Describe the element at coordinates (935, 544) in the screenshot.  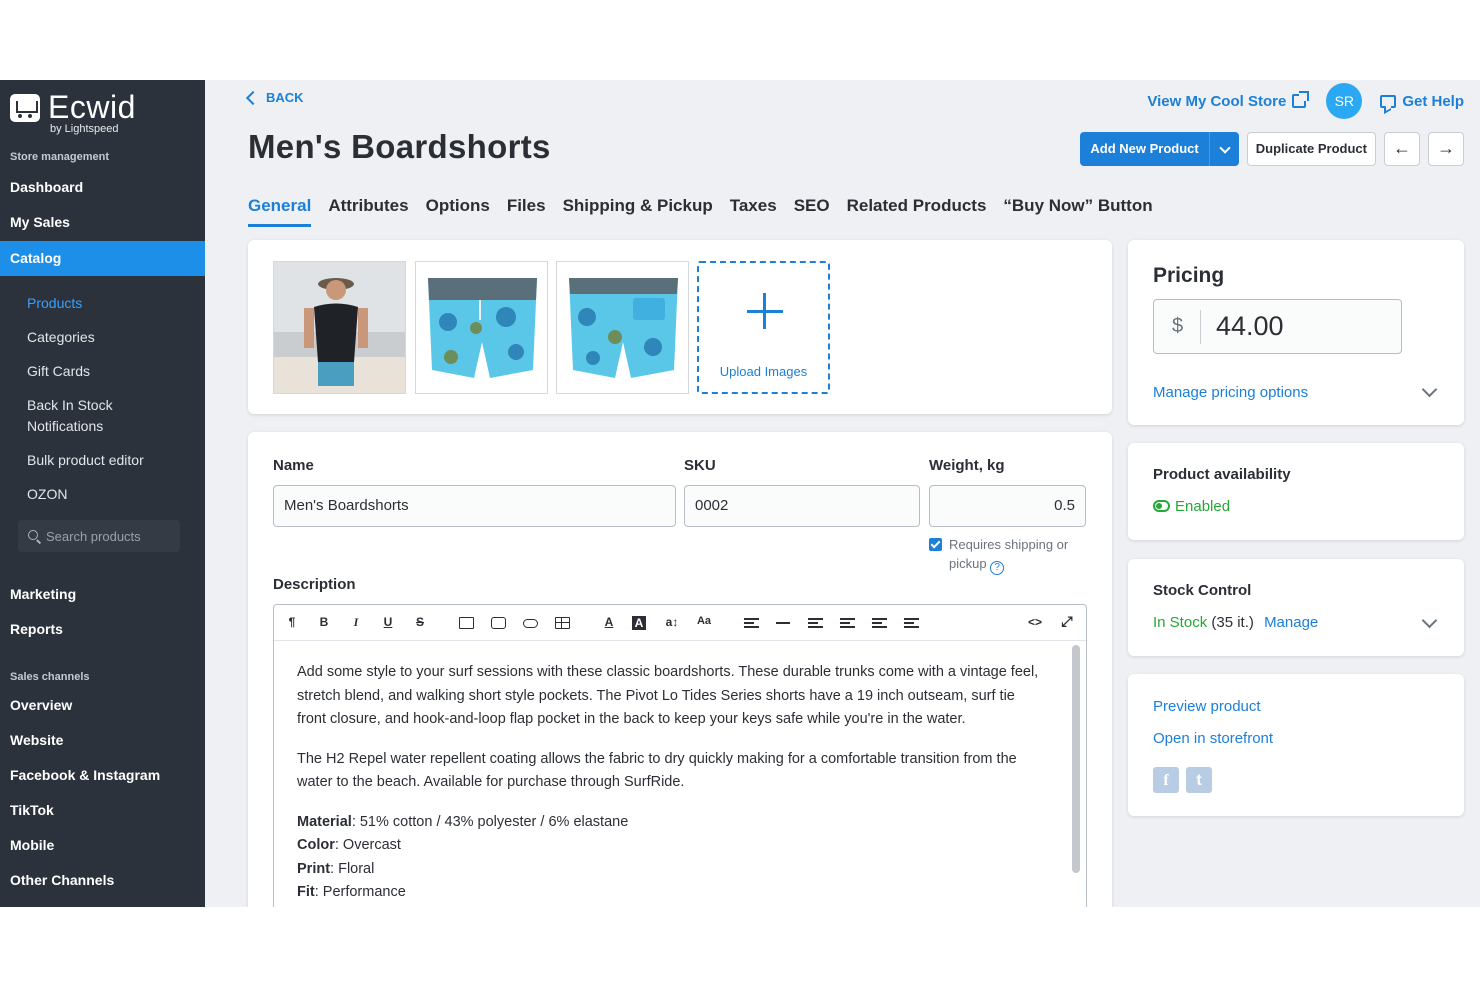
I see `requires-shipping-checkbox` at that location.